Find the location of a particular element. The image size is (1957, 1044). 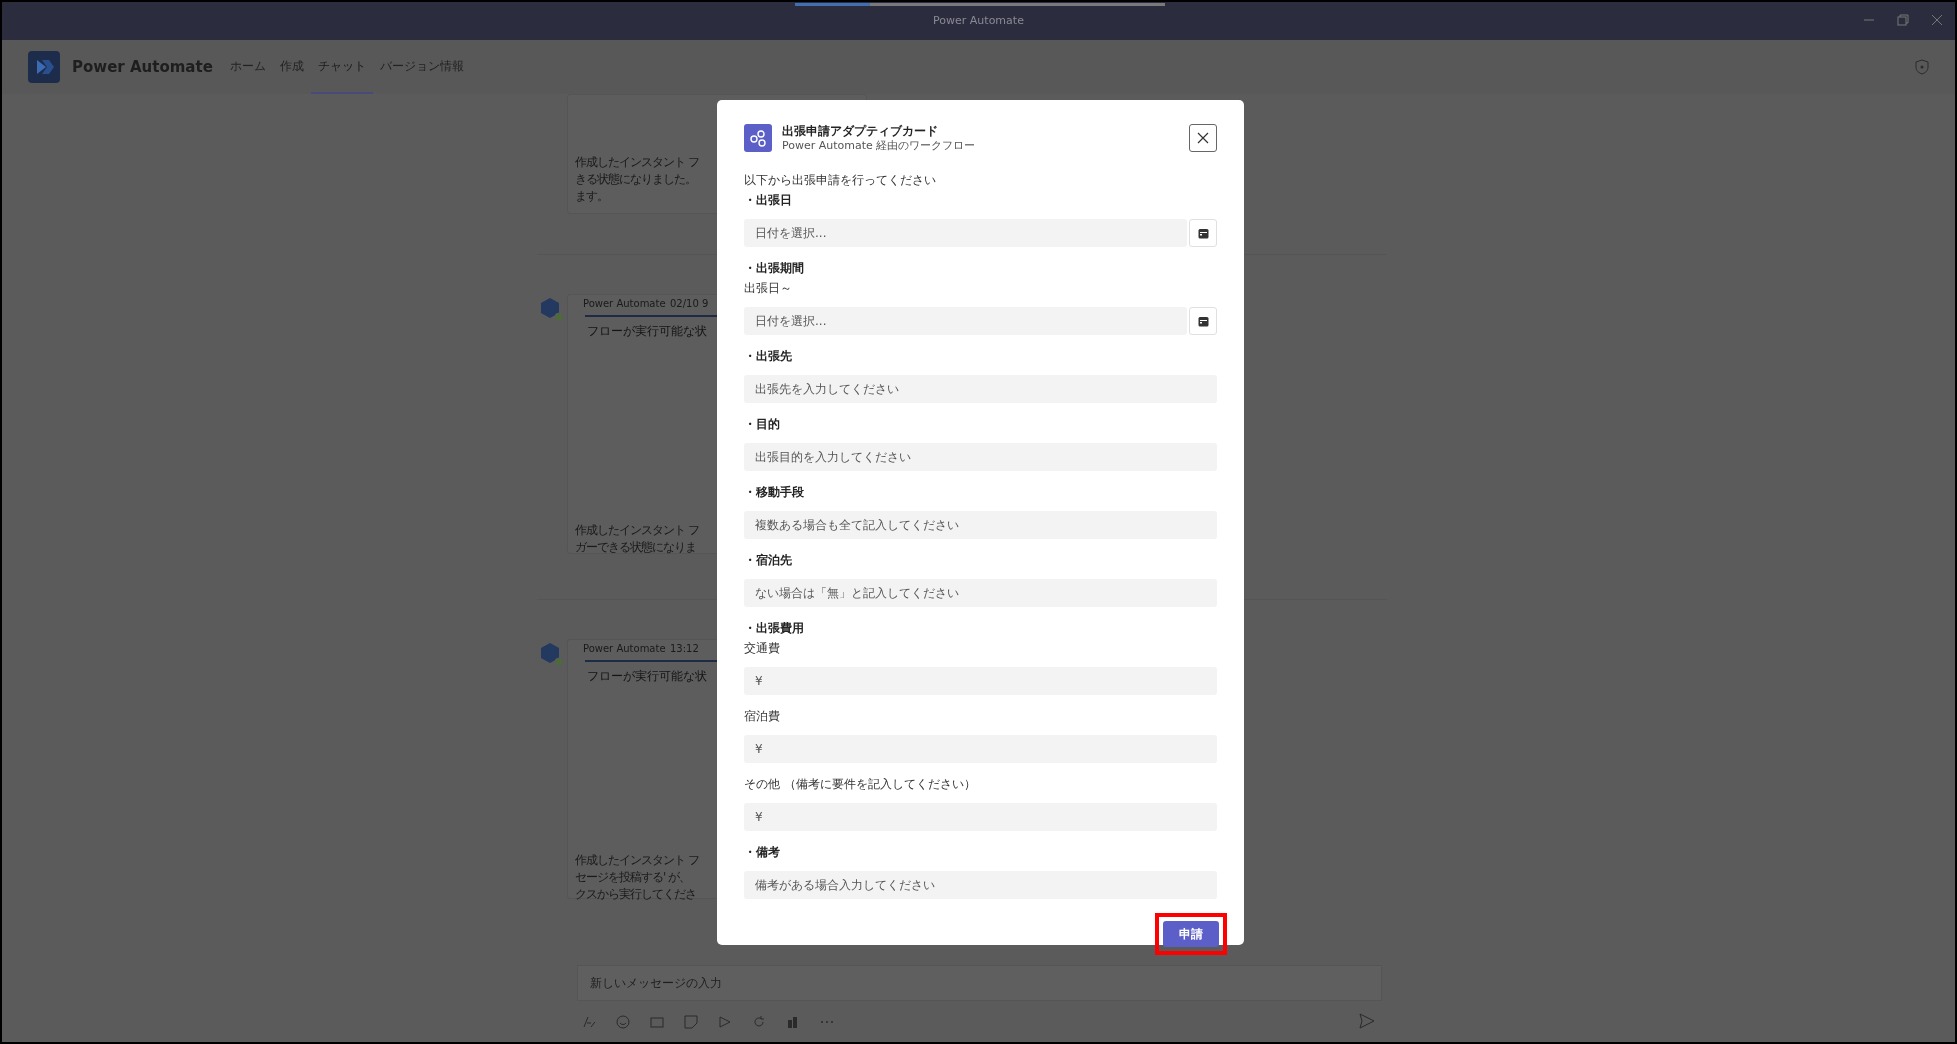

section-heading: ・出張期間 is located at coordinates (774, 268).